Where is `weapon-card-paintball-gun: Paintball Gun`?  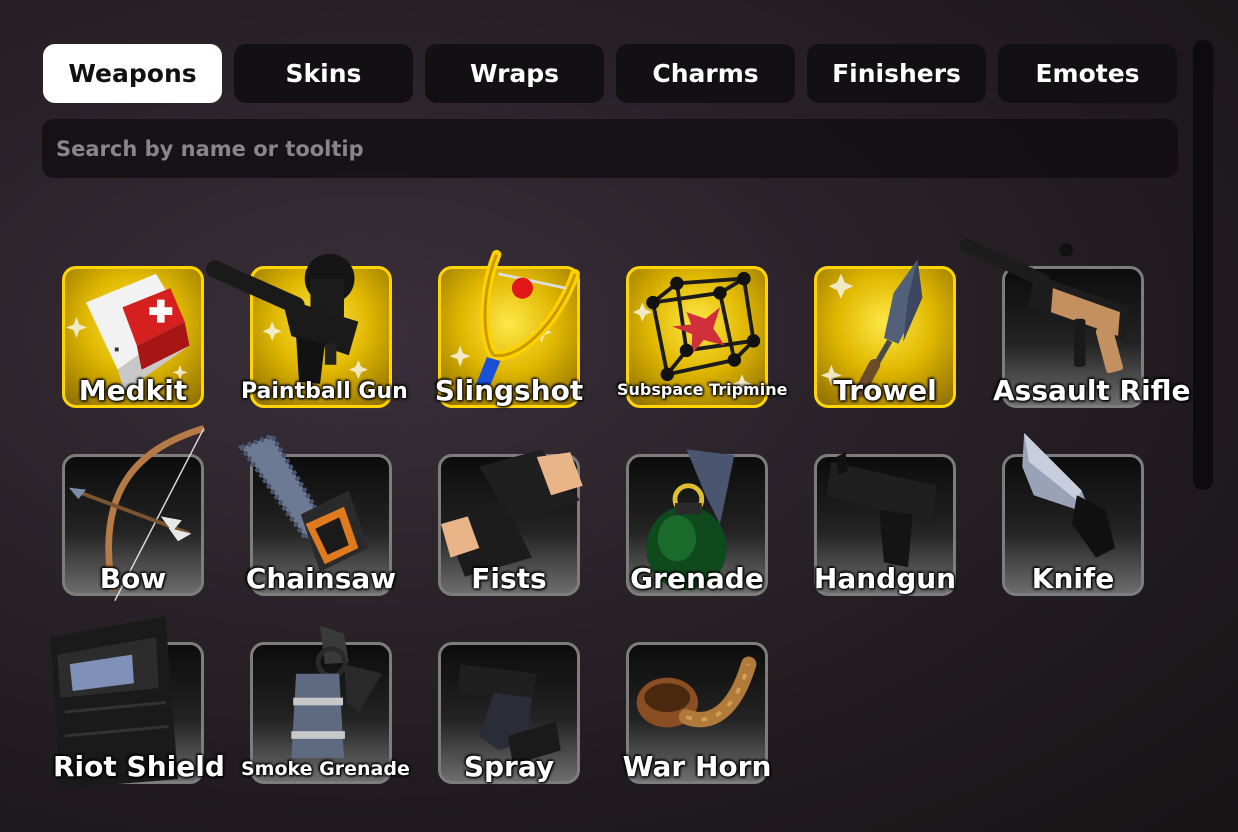 weapon-card-paintball-gun: Paintball Gun is located at coordinates (307, 330).